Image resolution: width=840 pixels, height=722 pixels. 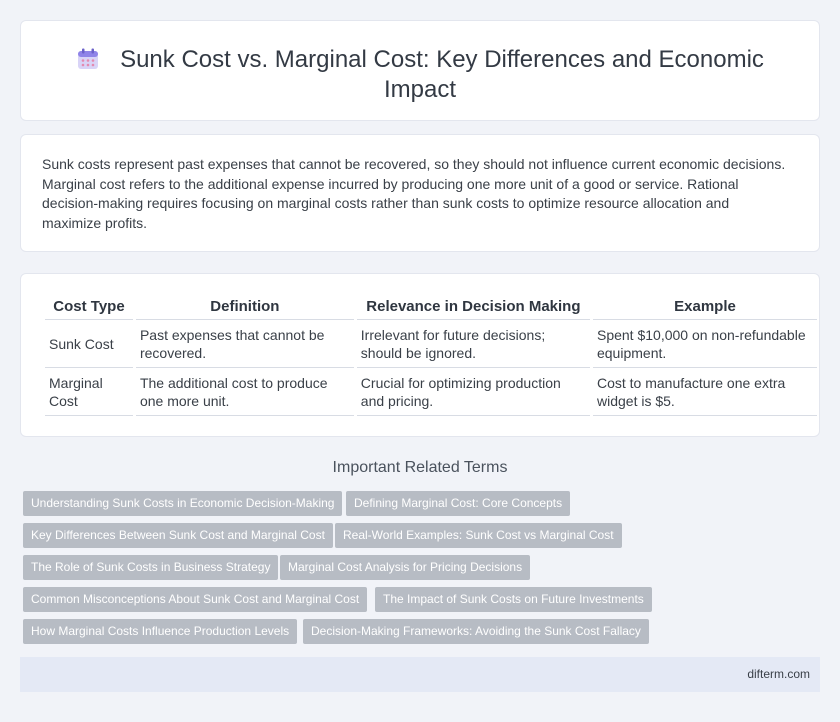 What do you see at coordinates (89, 392) in the screenshot?
I see `table-cell: Marginal Cost` at bounding box center [89, 392].